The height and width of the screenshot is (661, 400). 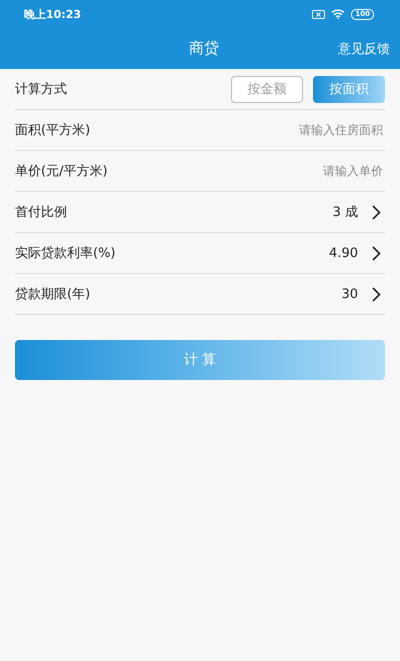 I want to click on mode-button: 按面积, so click(x=349, y=89).